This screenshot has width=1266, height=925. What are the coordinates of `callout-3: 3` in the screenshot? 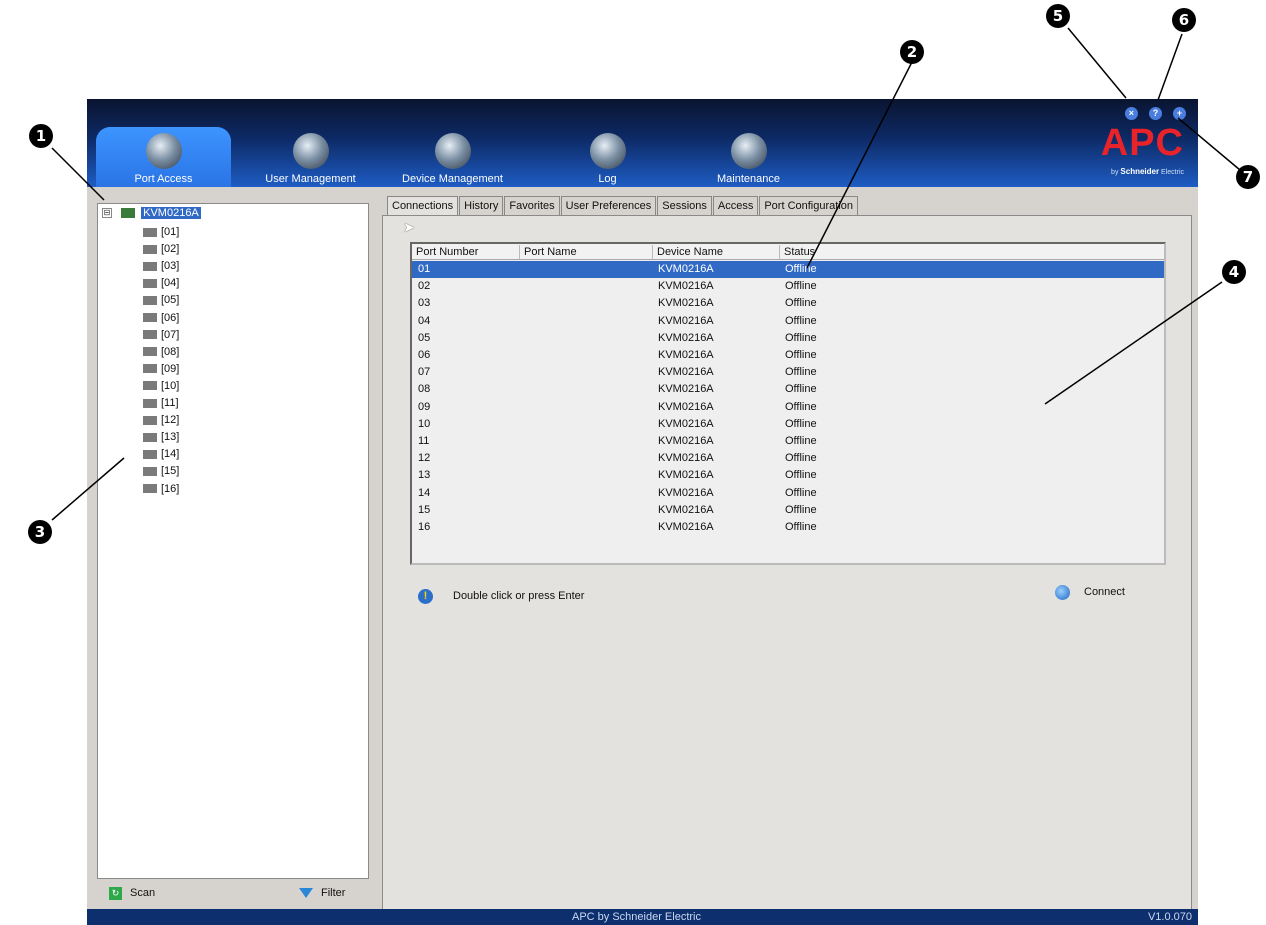 It's located at (40, 532).